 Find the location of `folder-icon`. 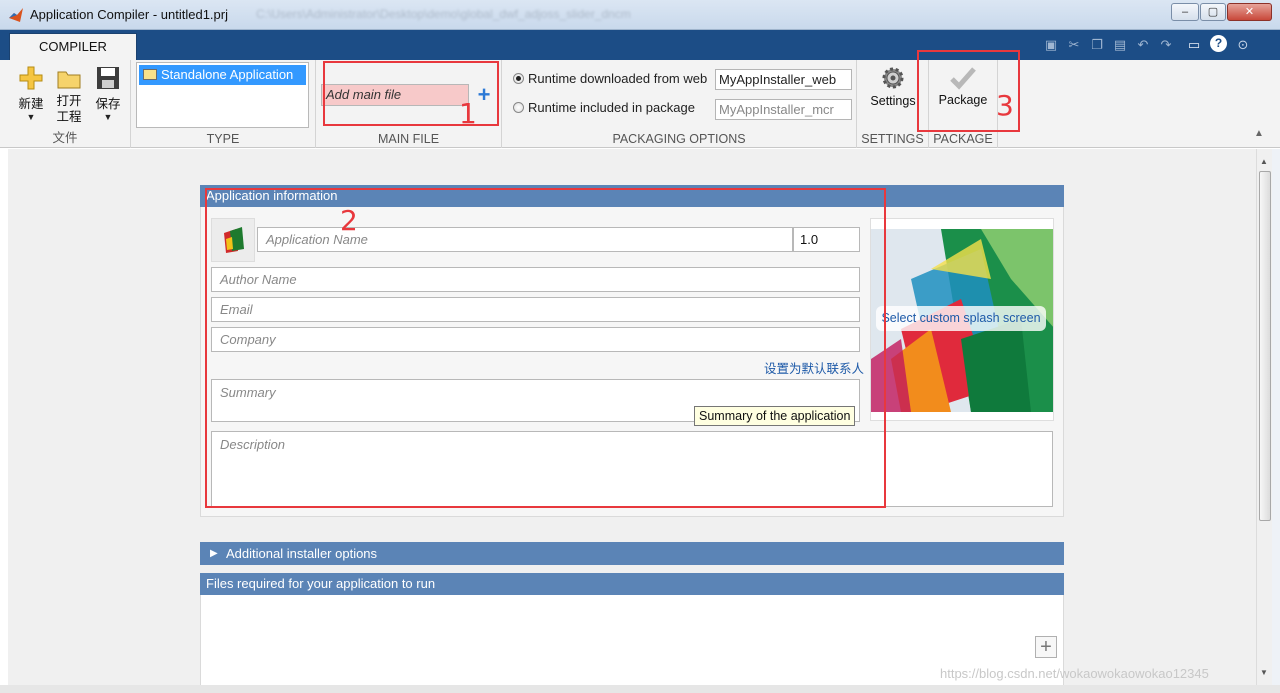

folder-icon is located at coordinates (69, 80).